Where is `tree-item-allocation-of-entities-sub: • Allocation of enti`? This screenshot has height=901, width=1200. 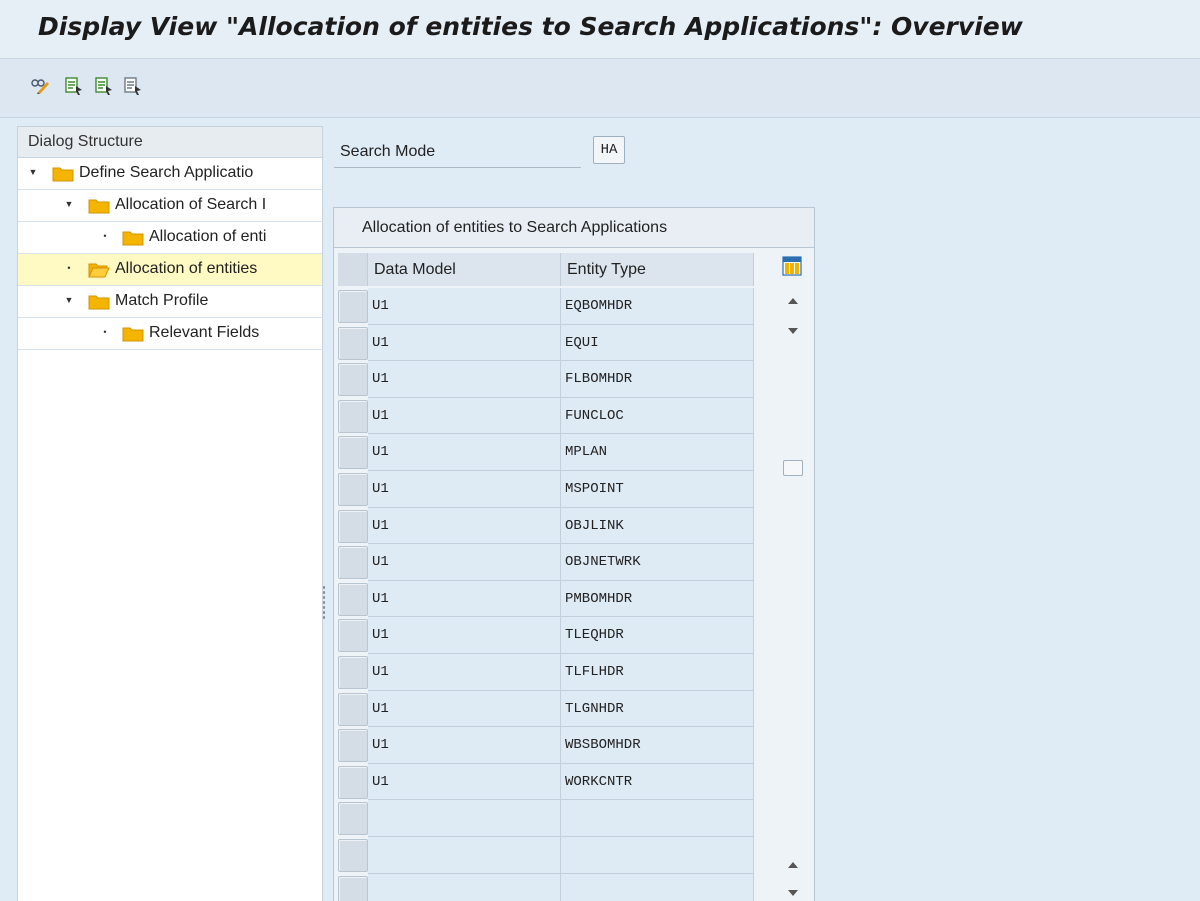 tree-item-allocation-of-entities-sub: • Allocation of enti is located at coordinates (170, 238).